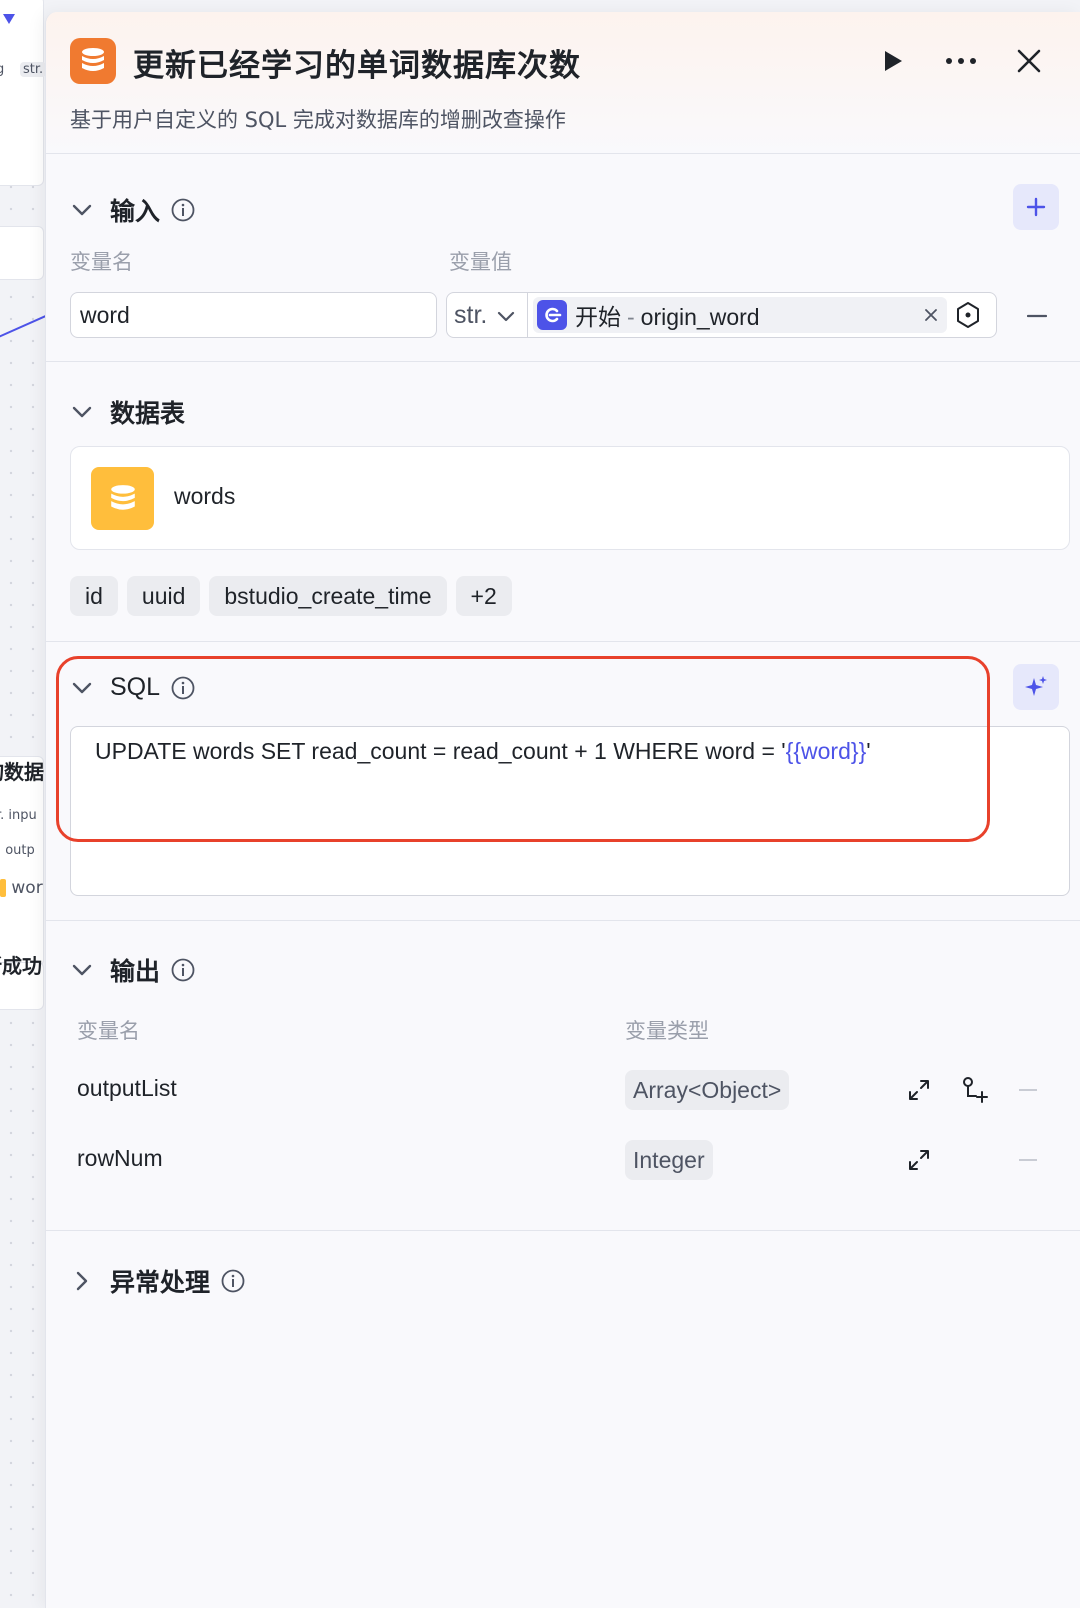 This screenshot has height=1608, width=1080. I want to click on variable-value-field: str. 开始 - origin_word, so click(721, 315).